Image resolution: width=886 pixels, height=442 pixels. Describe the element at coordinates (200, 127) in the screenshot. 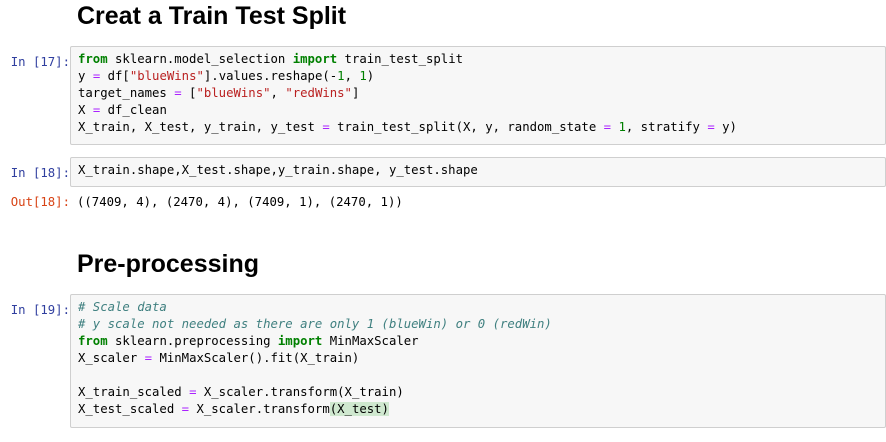

I see `code-token: X_train, X_test, y_train, y_test` at that location.